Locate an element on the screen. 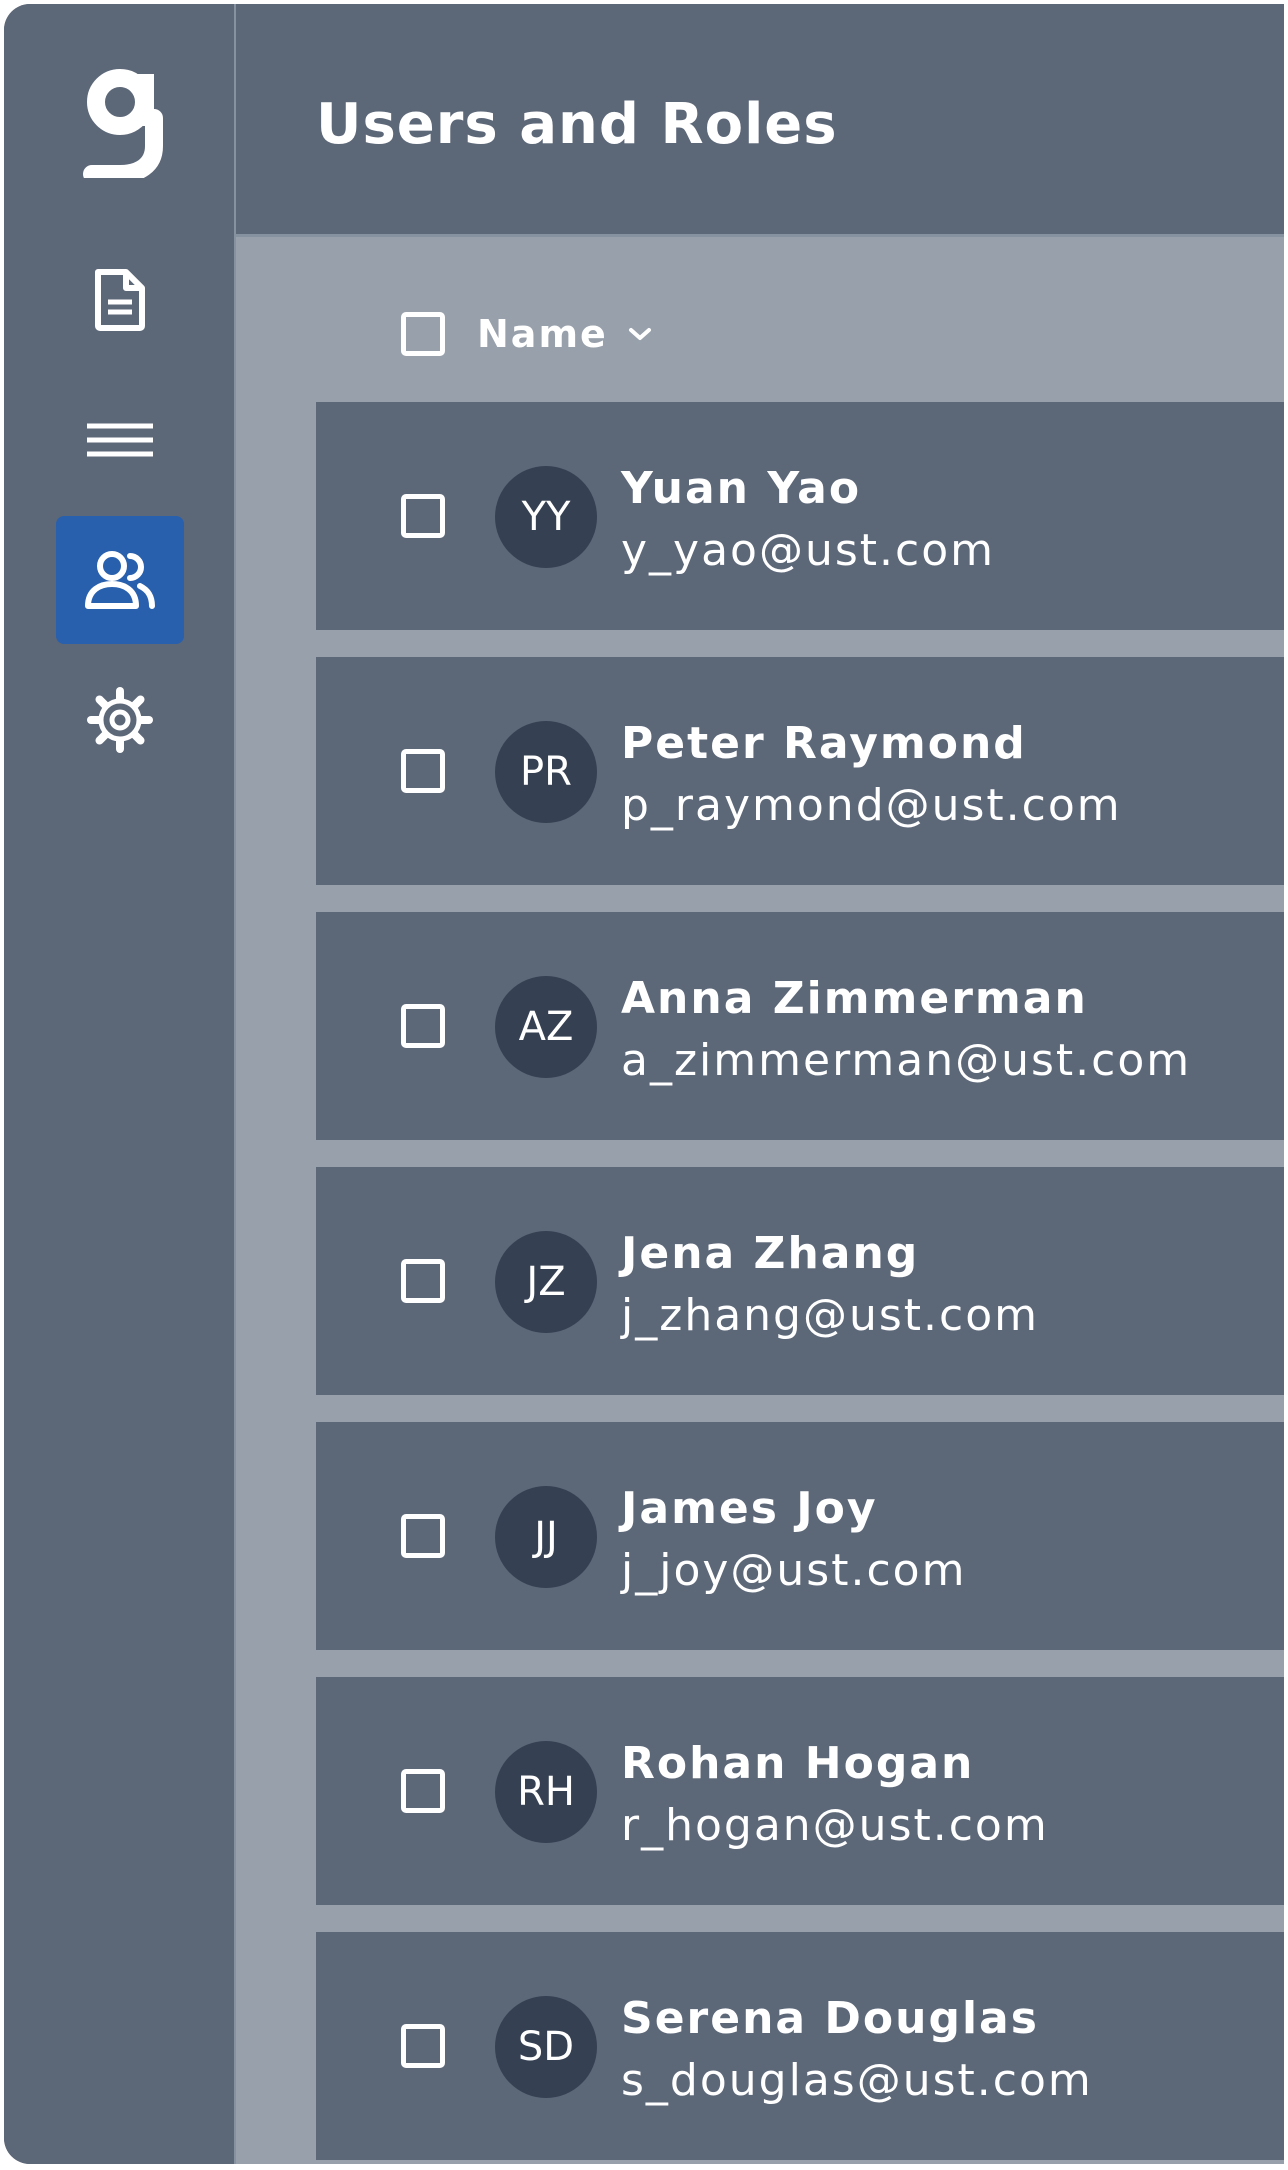 The image size is (1288, 2170). select-all-checkbox is located at coordinates (423, 334).